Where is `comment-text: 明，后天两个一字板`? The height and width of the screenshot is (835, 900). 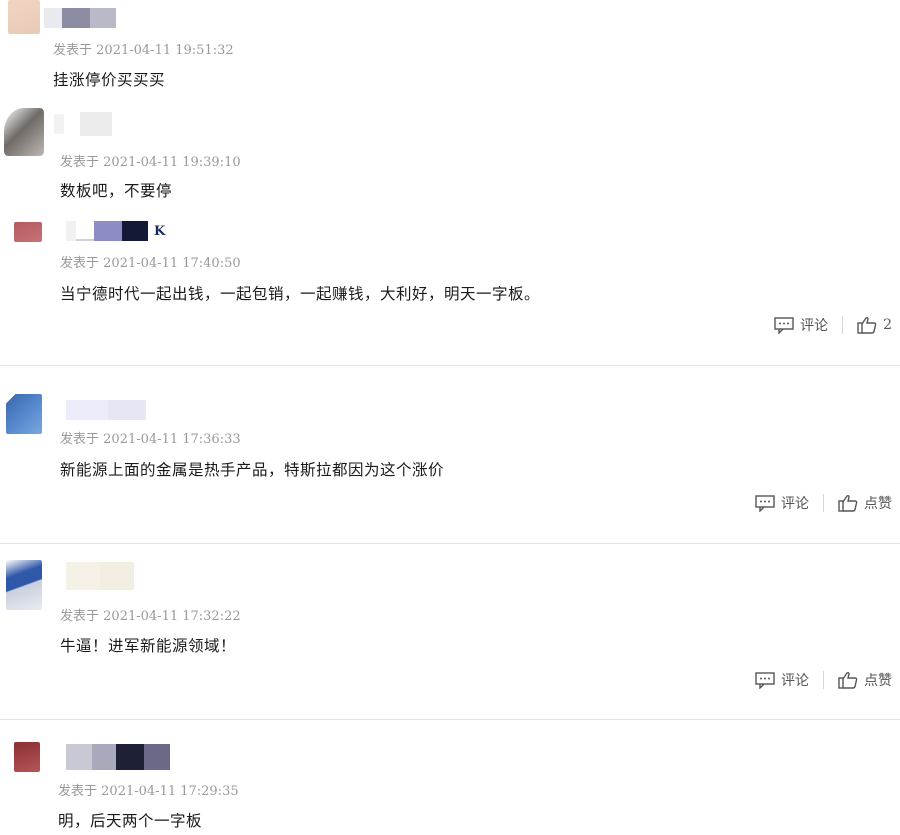 comment-text: 明，后天两个一字板 is located at coordinates (130, 821).